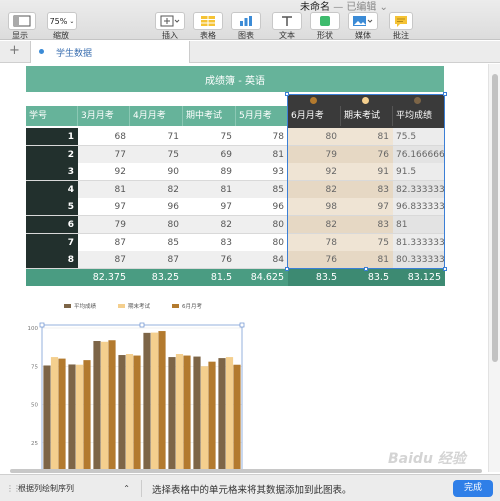 This screenshot has width=500, height=501. I want to click on tab-student-data: 学生数据, so click(110, 52).